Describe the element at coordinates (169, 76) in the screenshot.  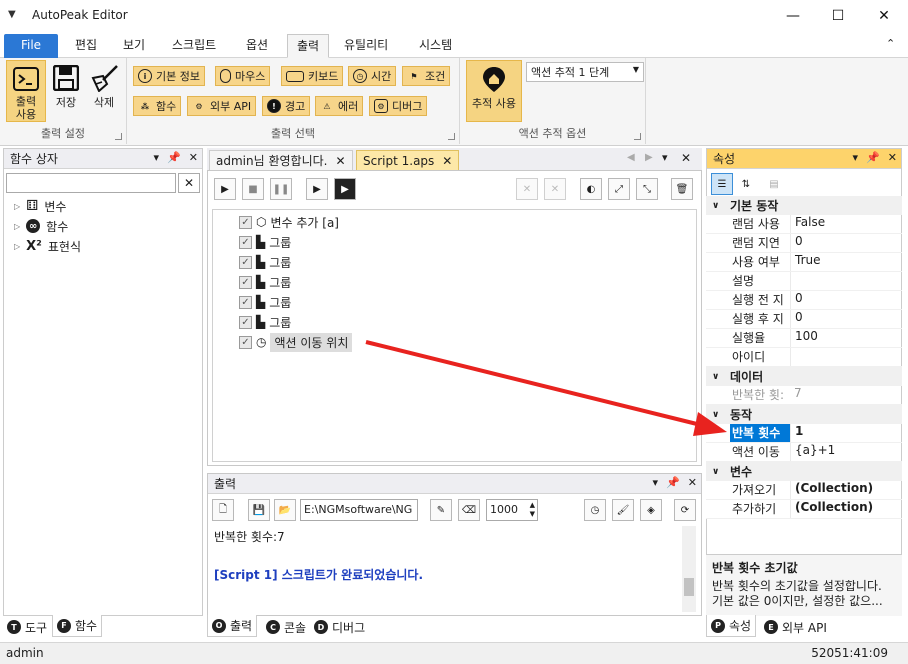
I see `basic-info-button: i 기본 정보` at that location.